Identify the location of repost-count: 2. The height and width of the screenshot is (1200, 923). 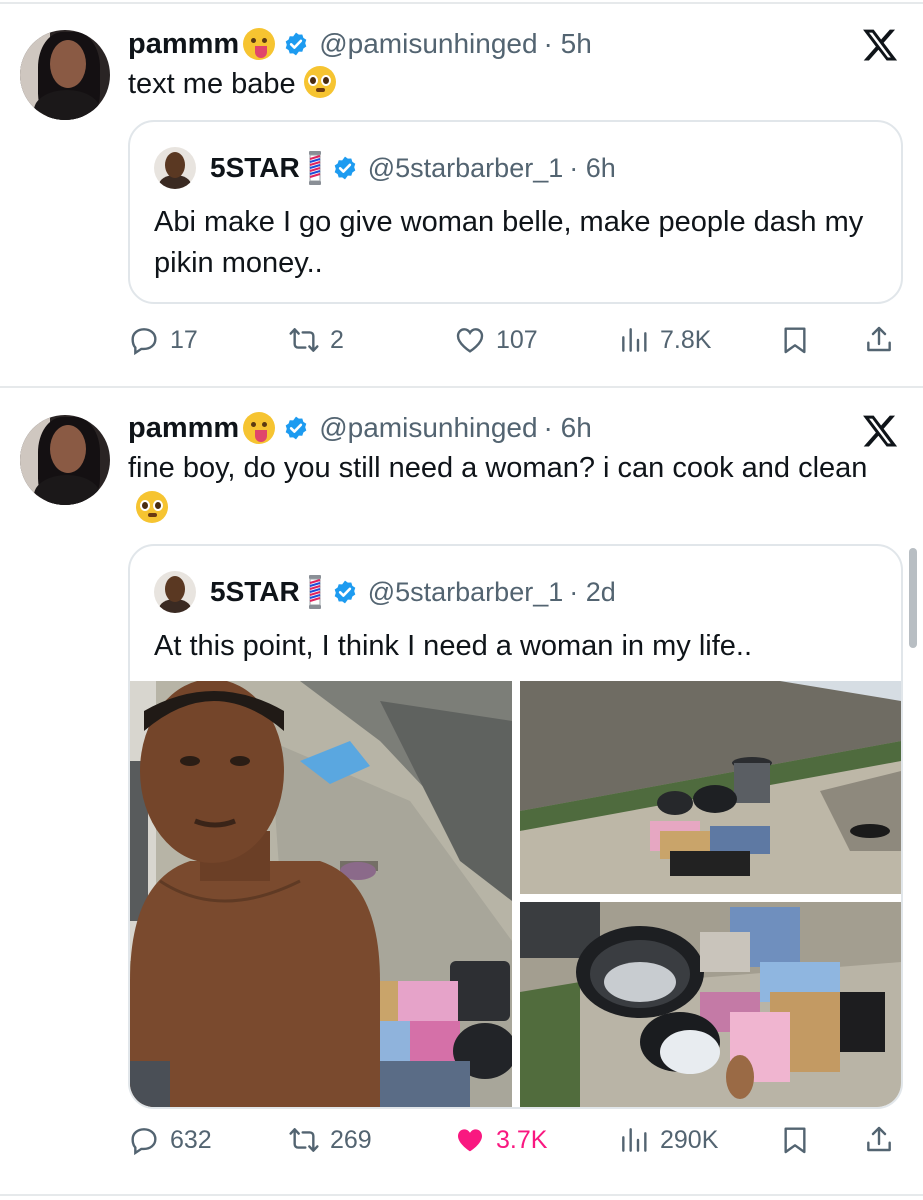
(337, 339).